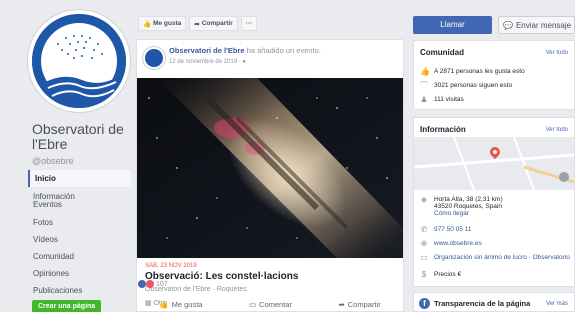  I want to click on map-roads, so click(494, 163).